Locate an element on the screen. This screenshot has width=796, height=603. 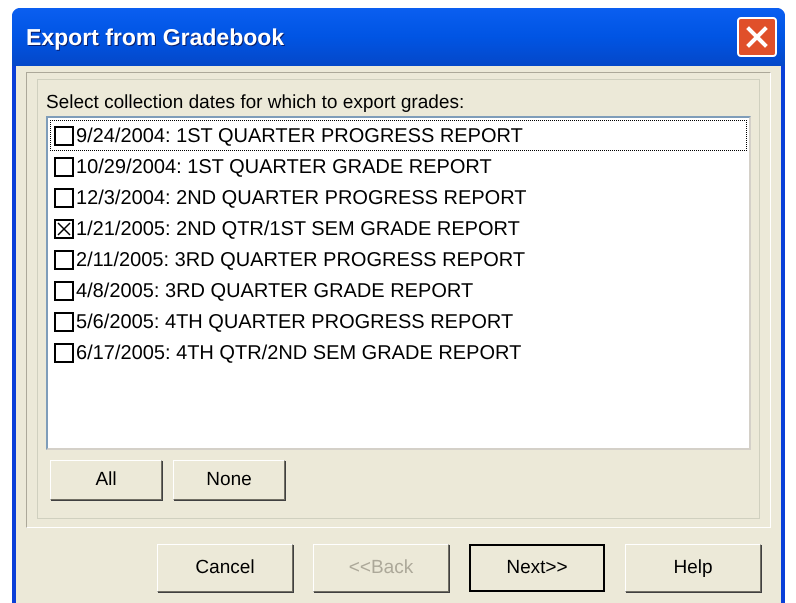
select-button: None is located at coordinates (229, 480).